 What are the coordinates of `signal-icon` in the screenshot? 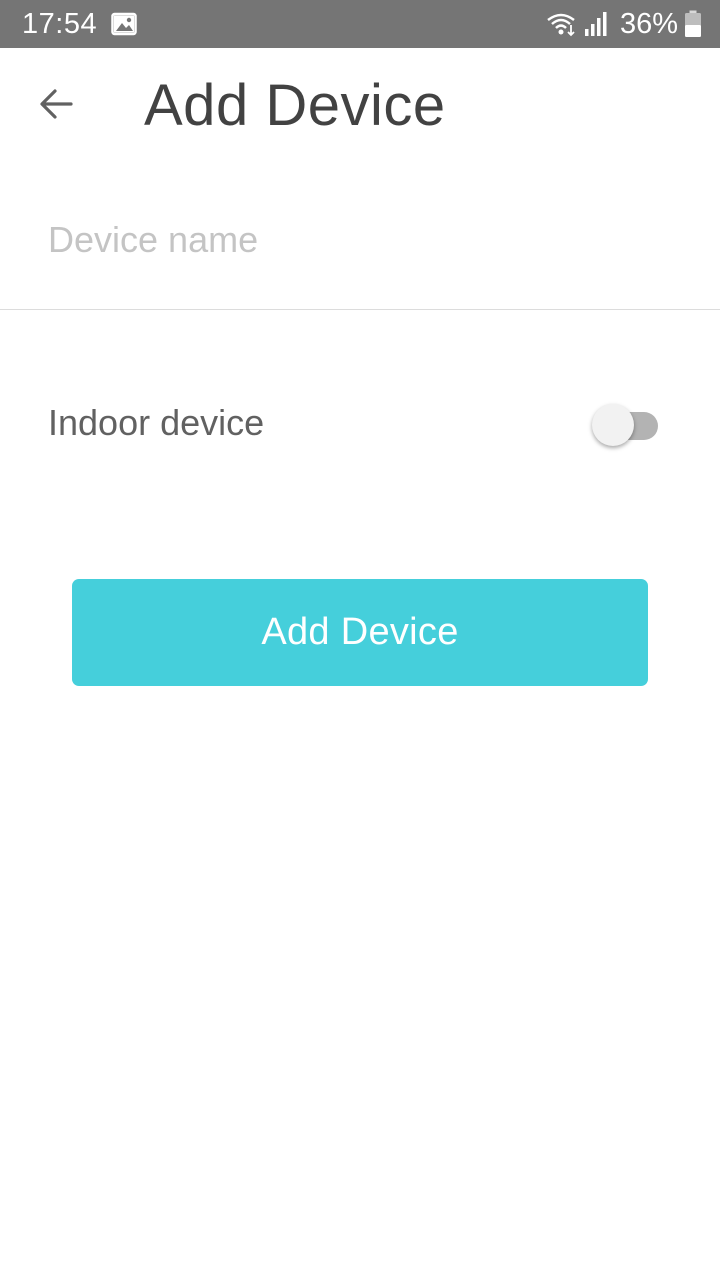 It's located at (596, 24).